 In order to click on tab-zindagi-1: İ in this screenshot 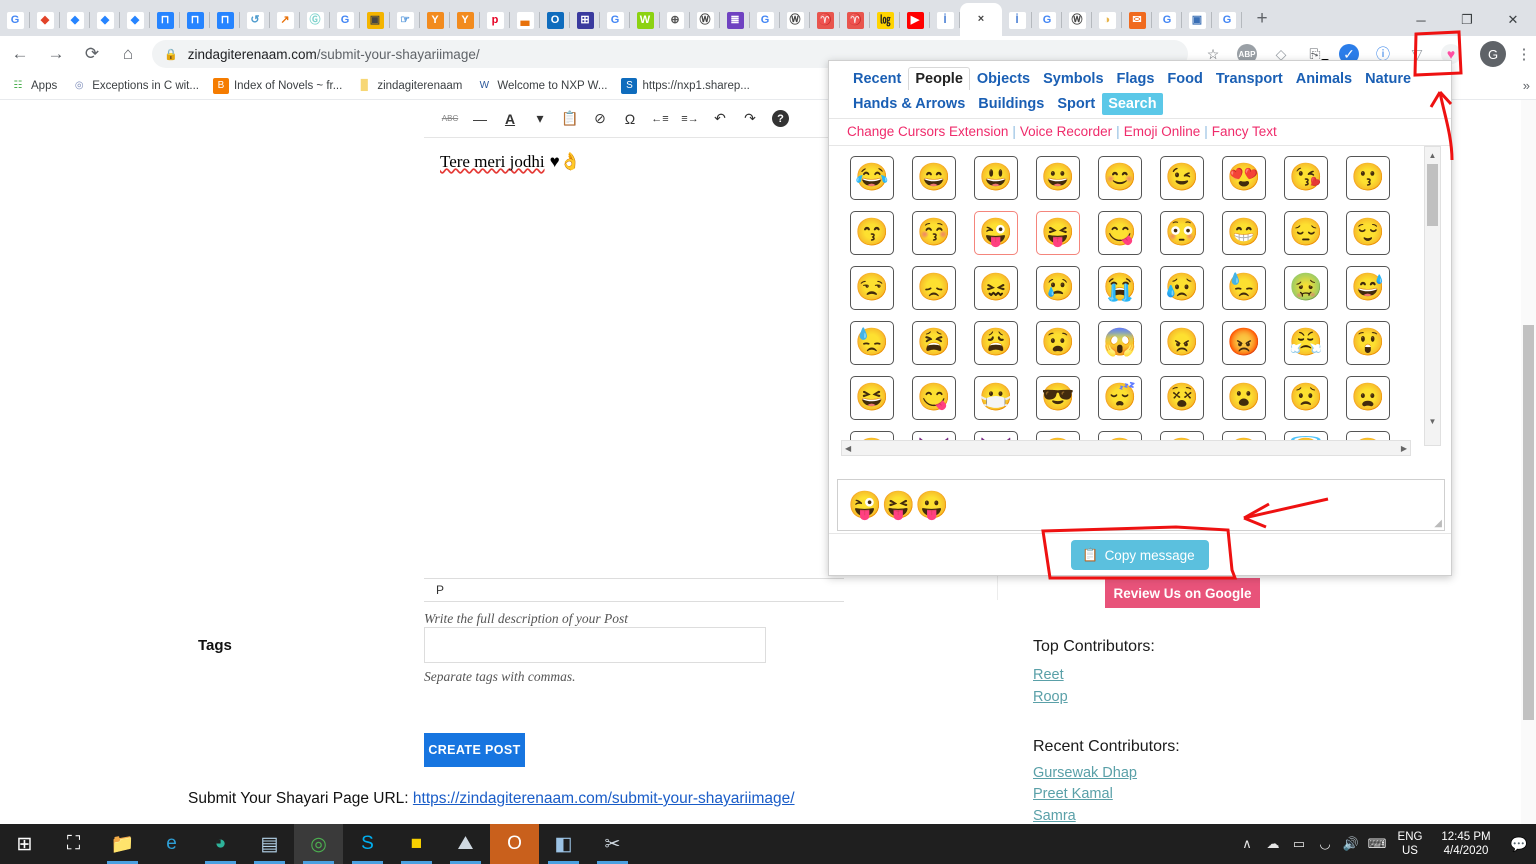, I will do `click(945, 20)`.